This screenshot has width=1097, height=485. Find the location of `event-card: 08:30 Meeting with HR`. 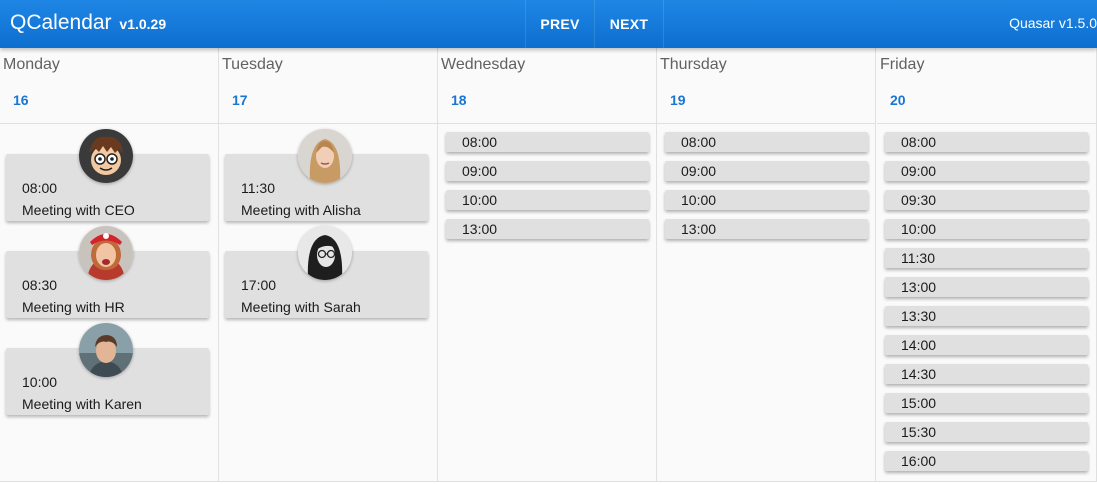

event-card: 08:30 Meeting with HR is located at coordinates (107, 272).